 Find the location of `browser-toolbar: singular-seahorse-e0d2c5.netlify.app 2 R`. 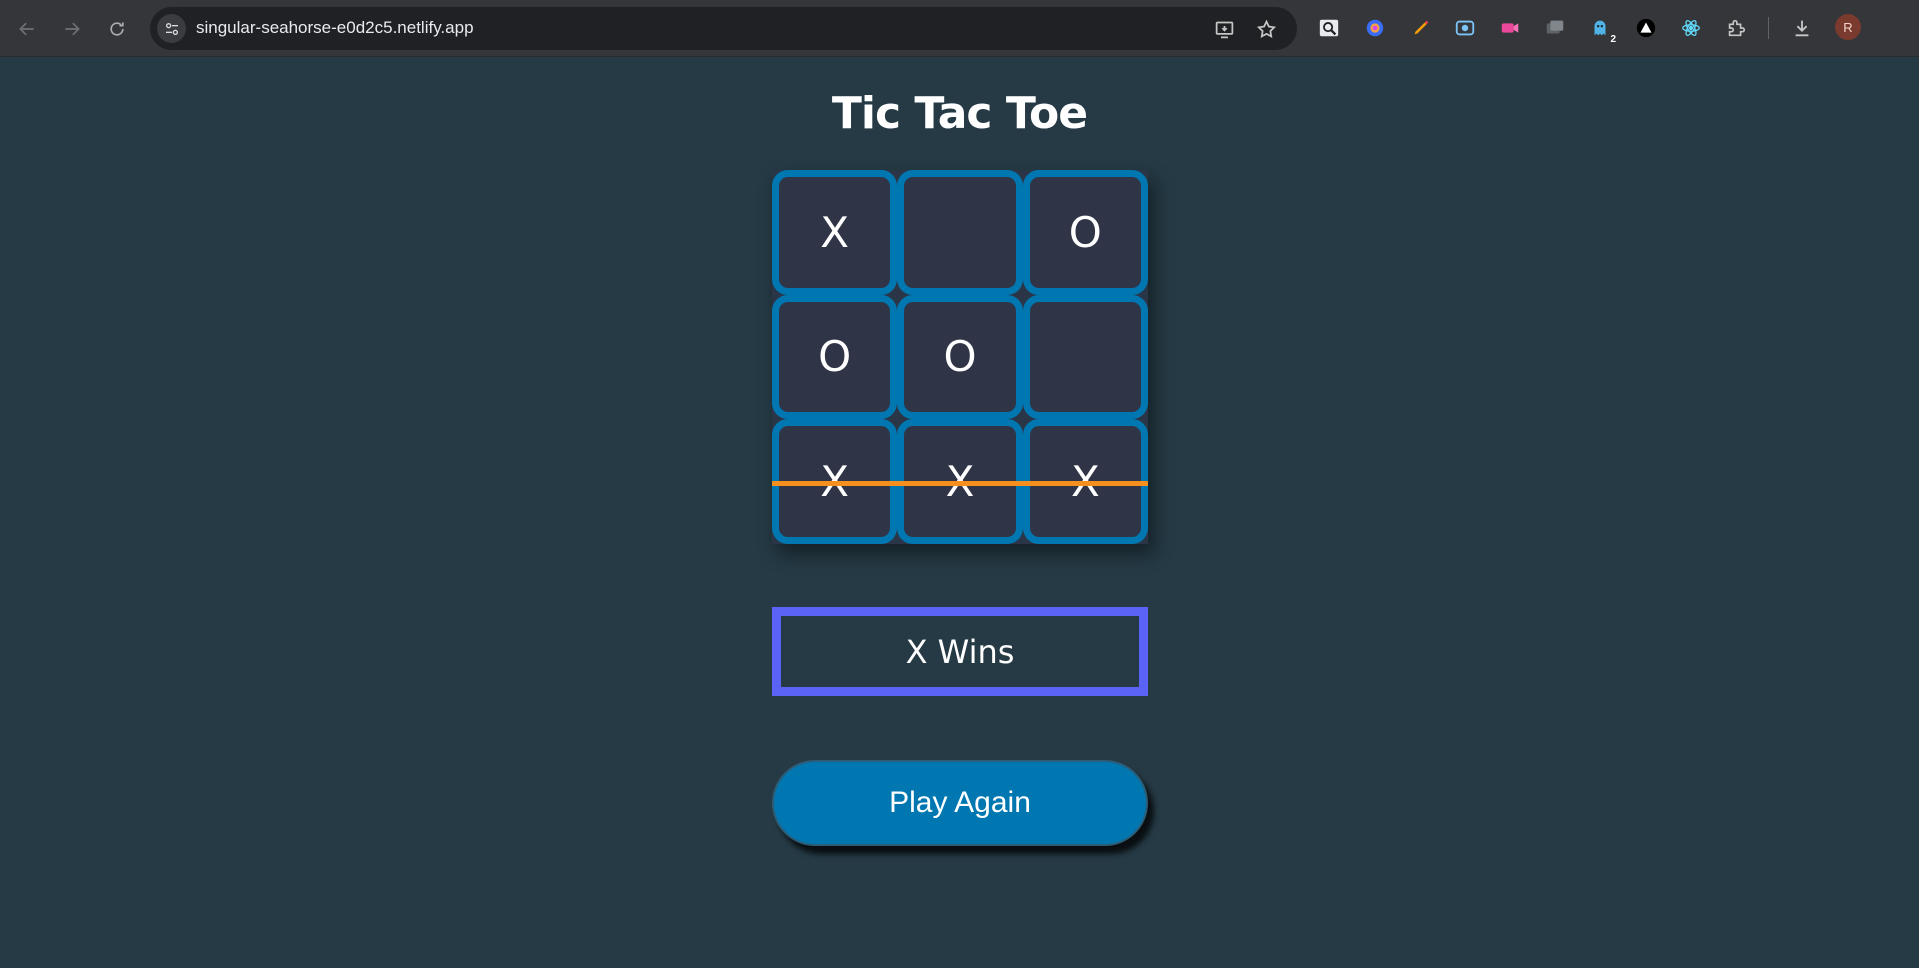

browser-toolbar: singular-seahorse-e0d2c5.netlify.app 2 R is located at coordinates (959, 28).